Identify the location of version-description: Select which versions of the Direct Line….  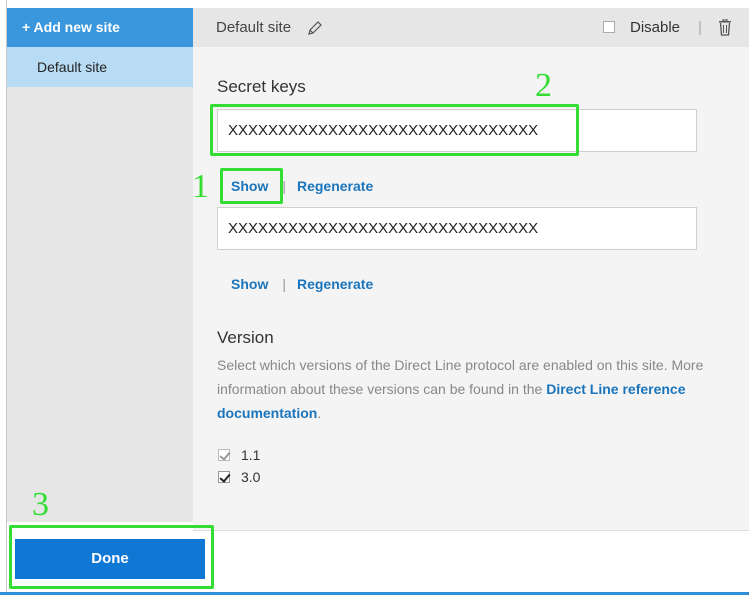
(467, 389).